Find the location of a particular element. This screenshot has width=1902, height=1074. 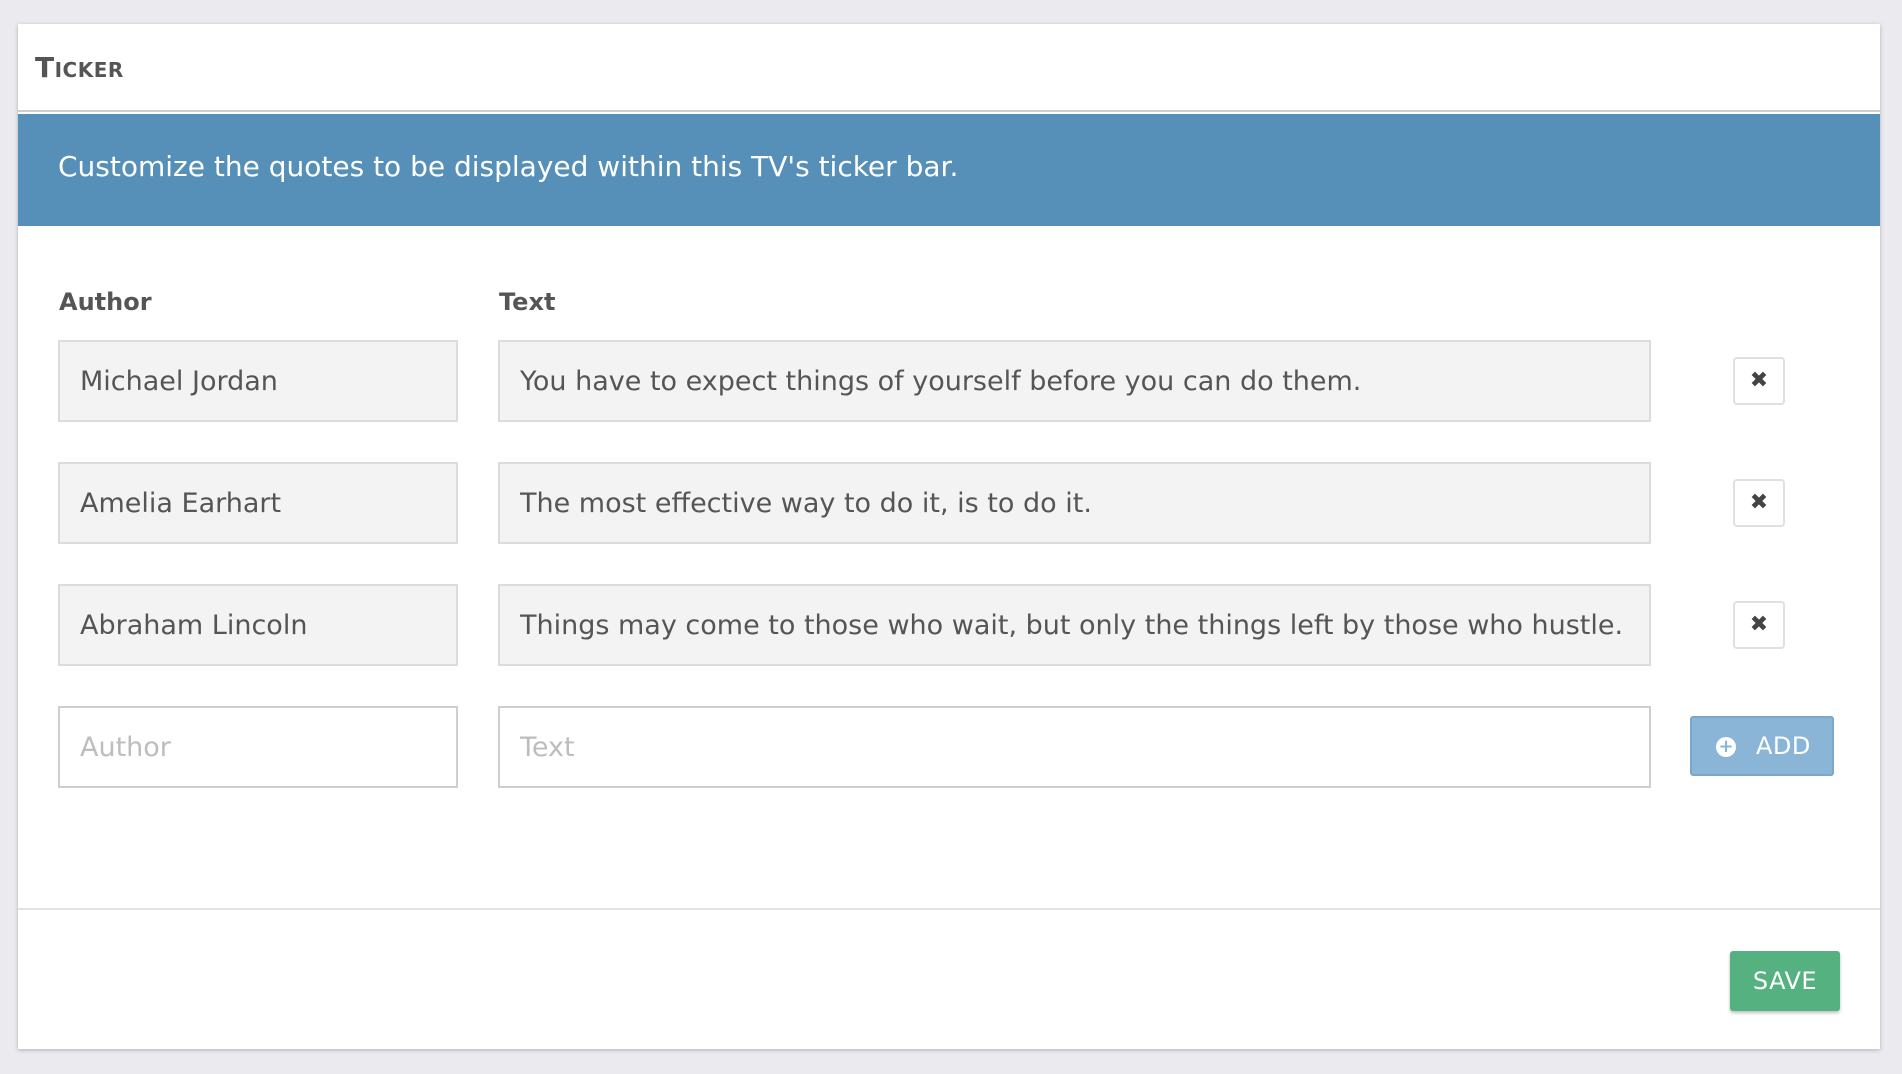

text-column-label: Text is located at coordinates (527, 302).